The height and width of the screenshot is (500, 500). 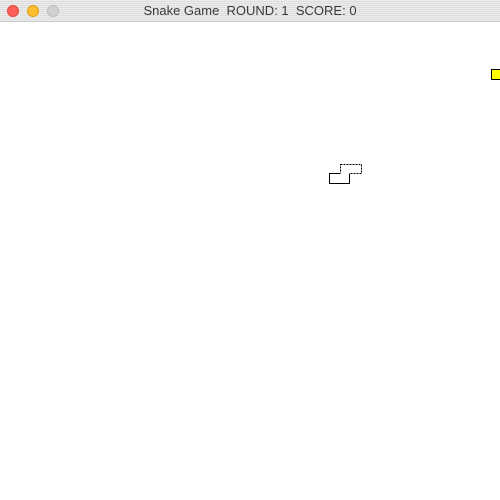 I want to click on window-title: Snake Game ROUND: 1 SCORE: 0, so click(x=250, y=10).